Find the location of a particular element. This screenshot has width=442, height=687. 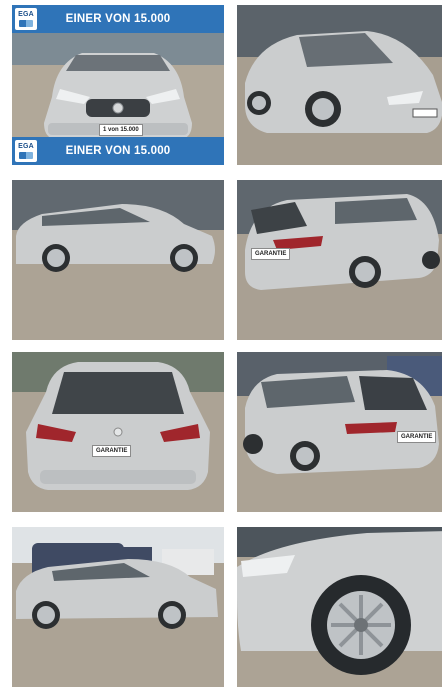

car-left-side-image is located at coordinates (118, 260).